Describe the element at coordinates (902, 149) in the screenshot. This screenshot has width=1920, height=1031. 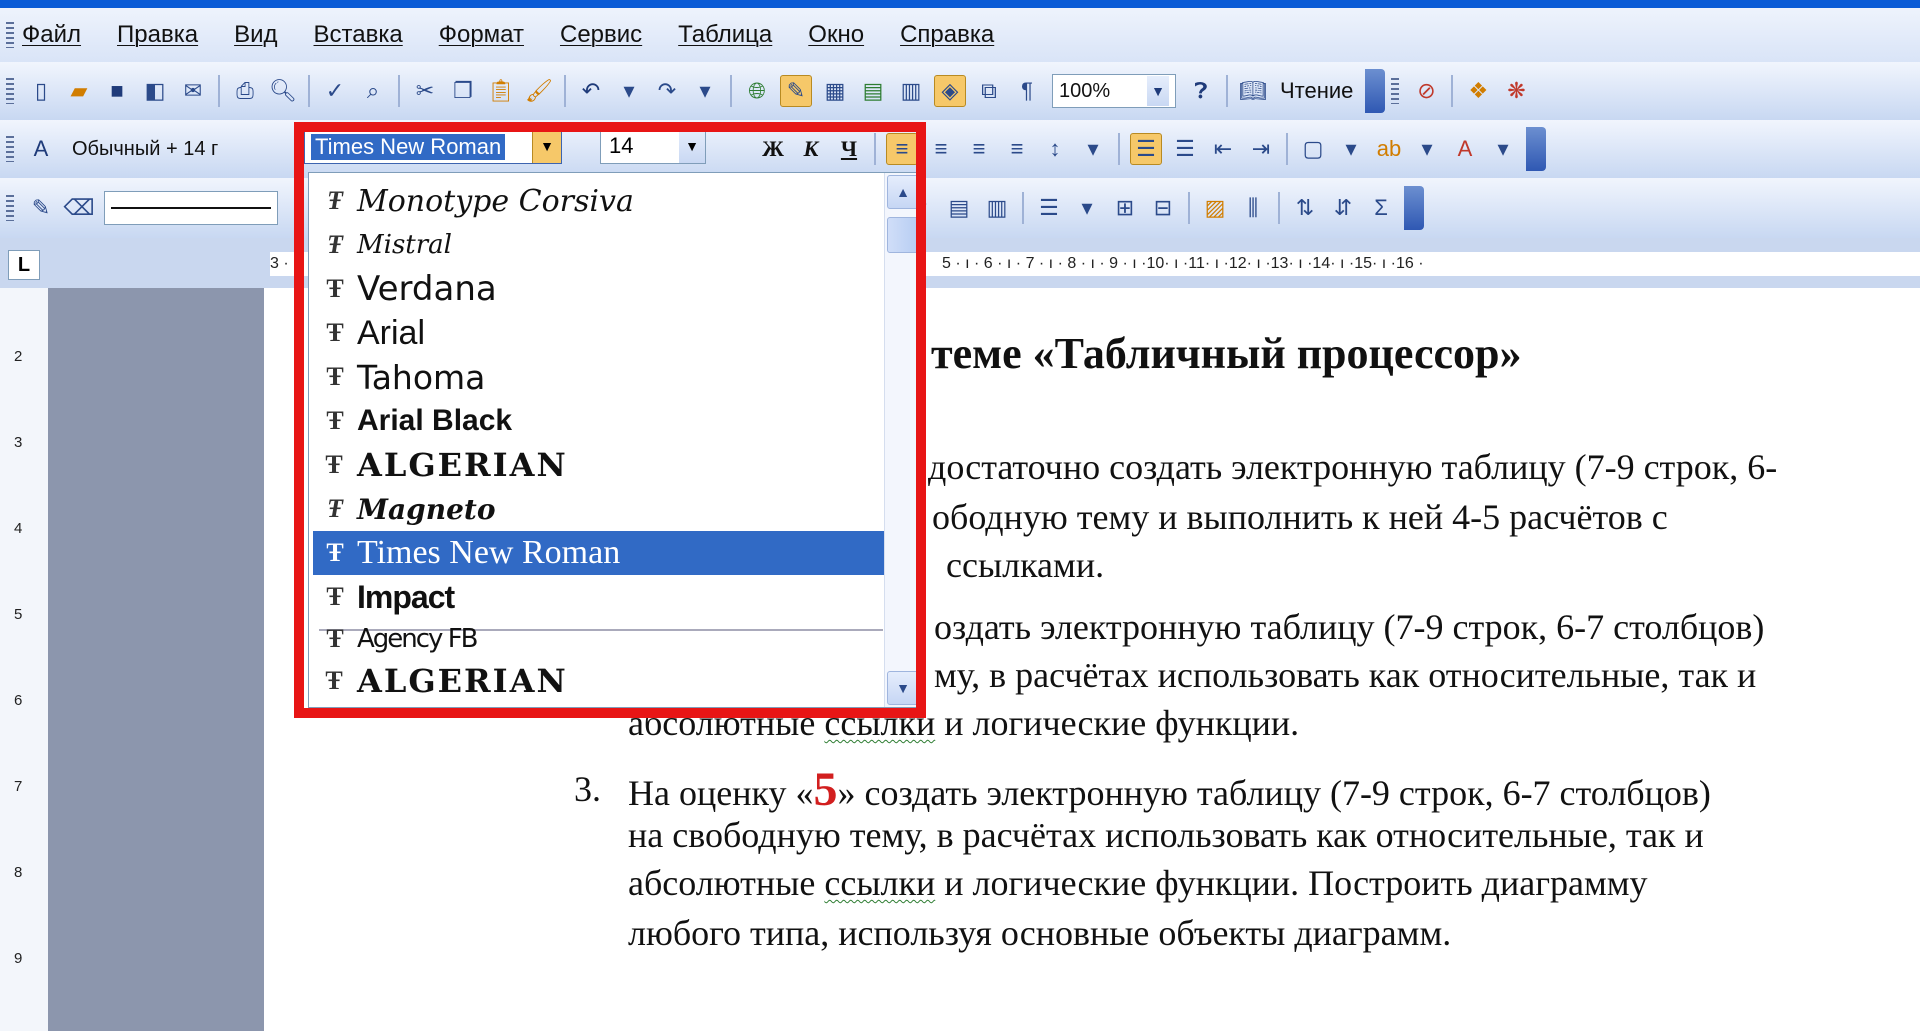
I see `align-left-icon: ≡` at that location.